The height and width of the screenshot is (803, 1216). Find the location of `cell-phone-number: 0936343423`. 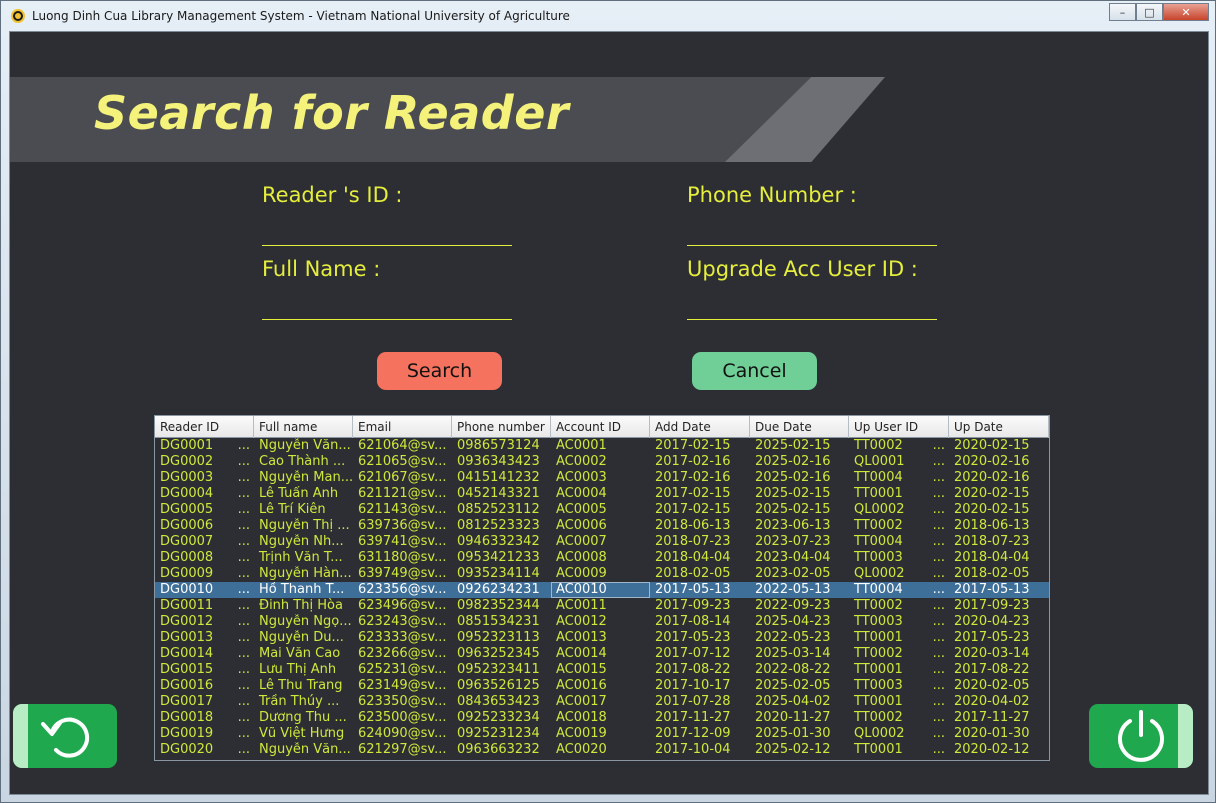

cell-phone-number: 0936343423 is located at coordinates (501, 462).